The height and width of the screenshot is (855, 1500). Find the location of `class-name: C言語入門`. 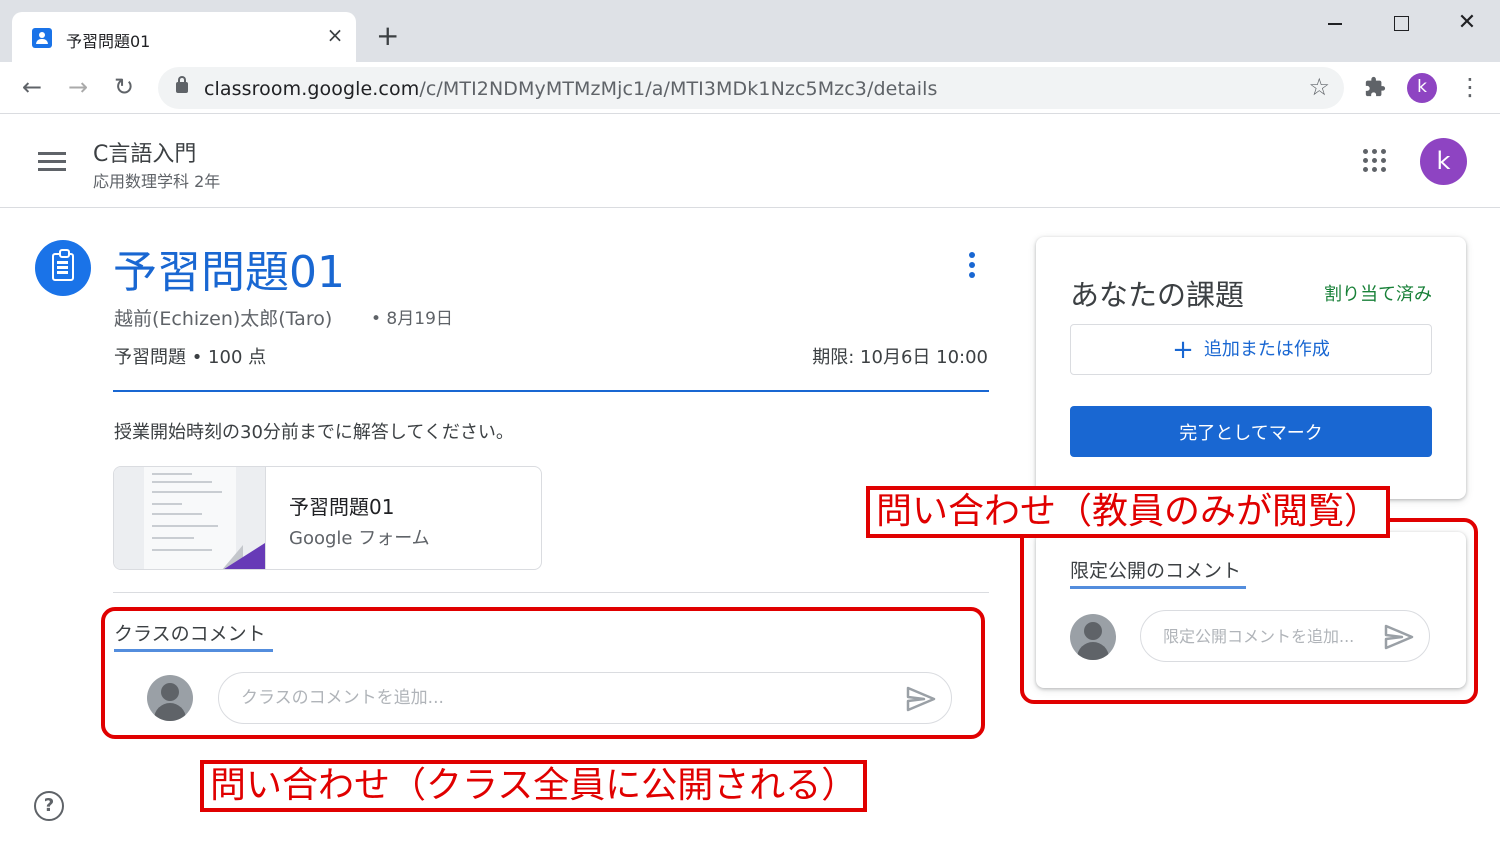

class-name: C言語入門 is located at coordinates (144, 152).